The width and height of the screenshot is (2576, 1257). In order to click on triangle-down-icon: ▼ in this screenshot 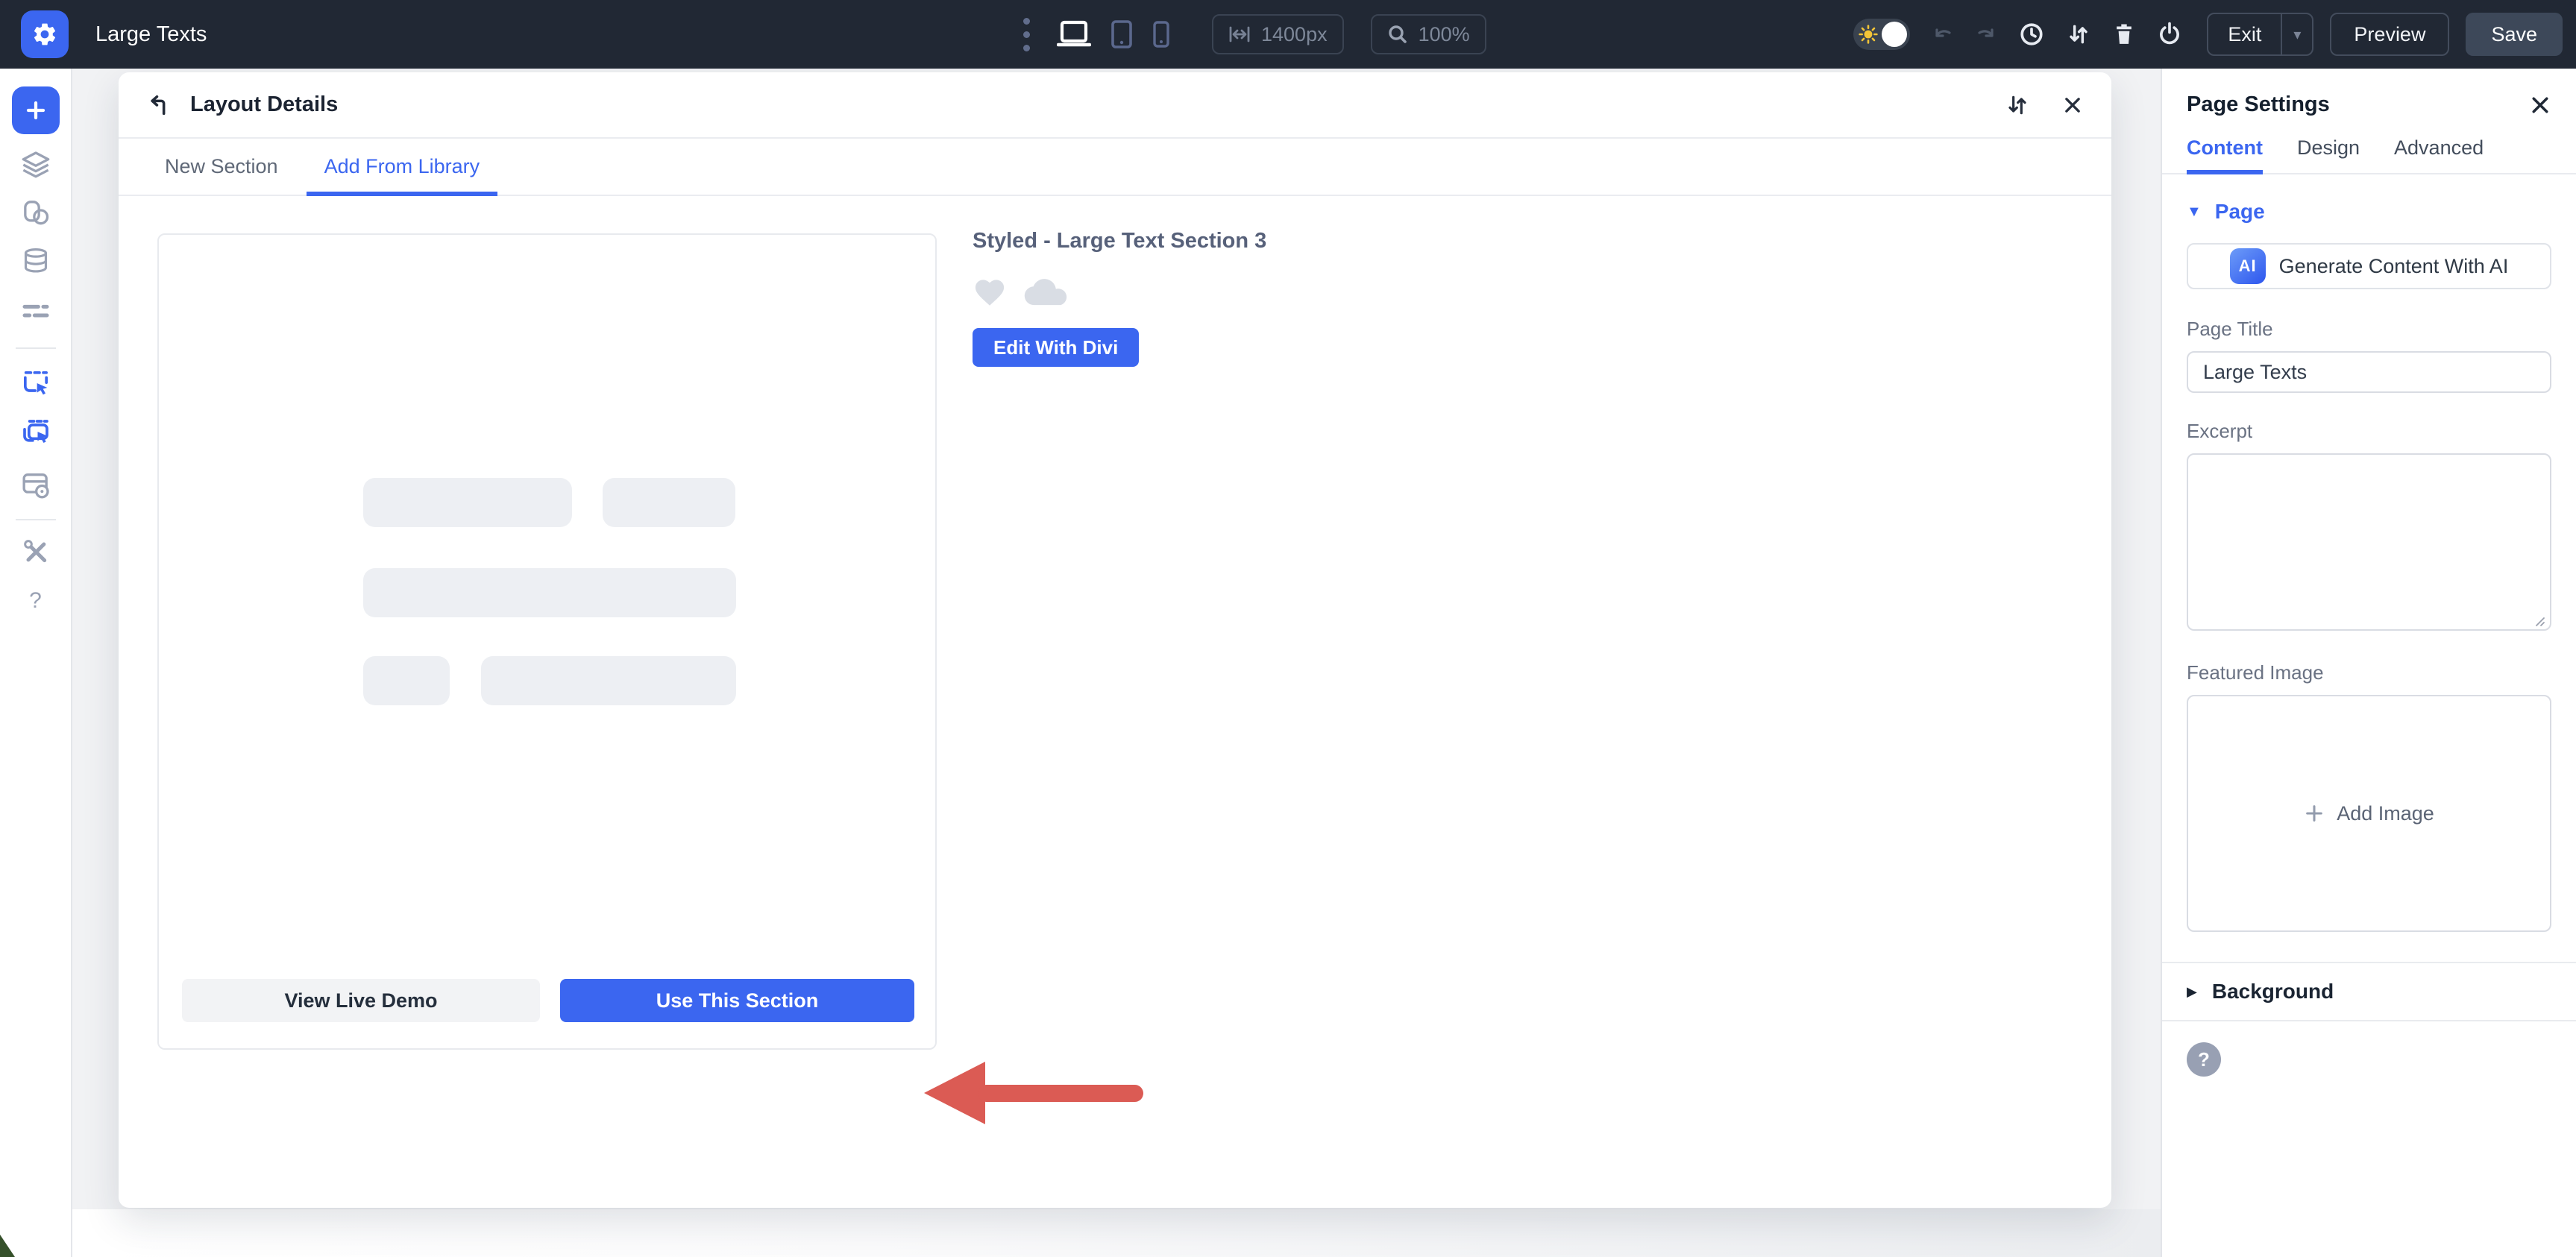, I will do `click(2195, 211)`.